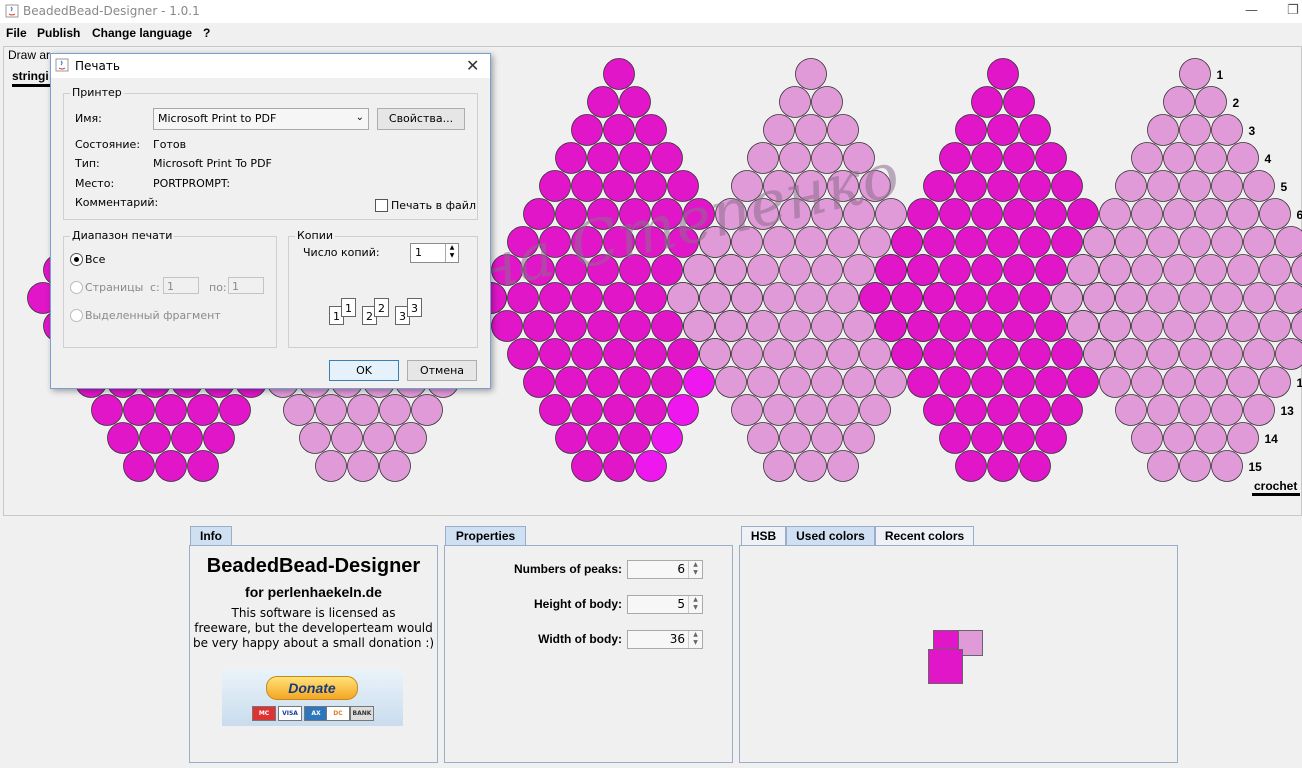 The width and height of the screenshot is (1302, 768). I want to click on close-icon: ✕, so click(472, 65).